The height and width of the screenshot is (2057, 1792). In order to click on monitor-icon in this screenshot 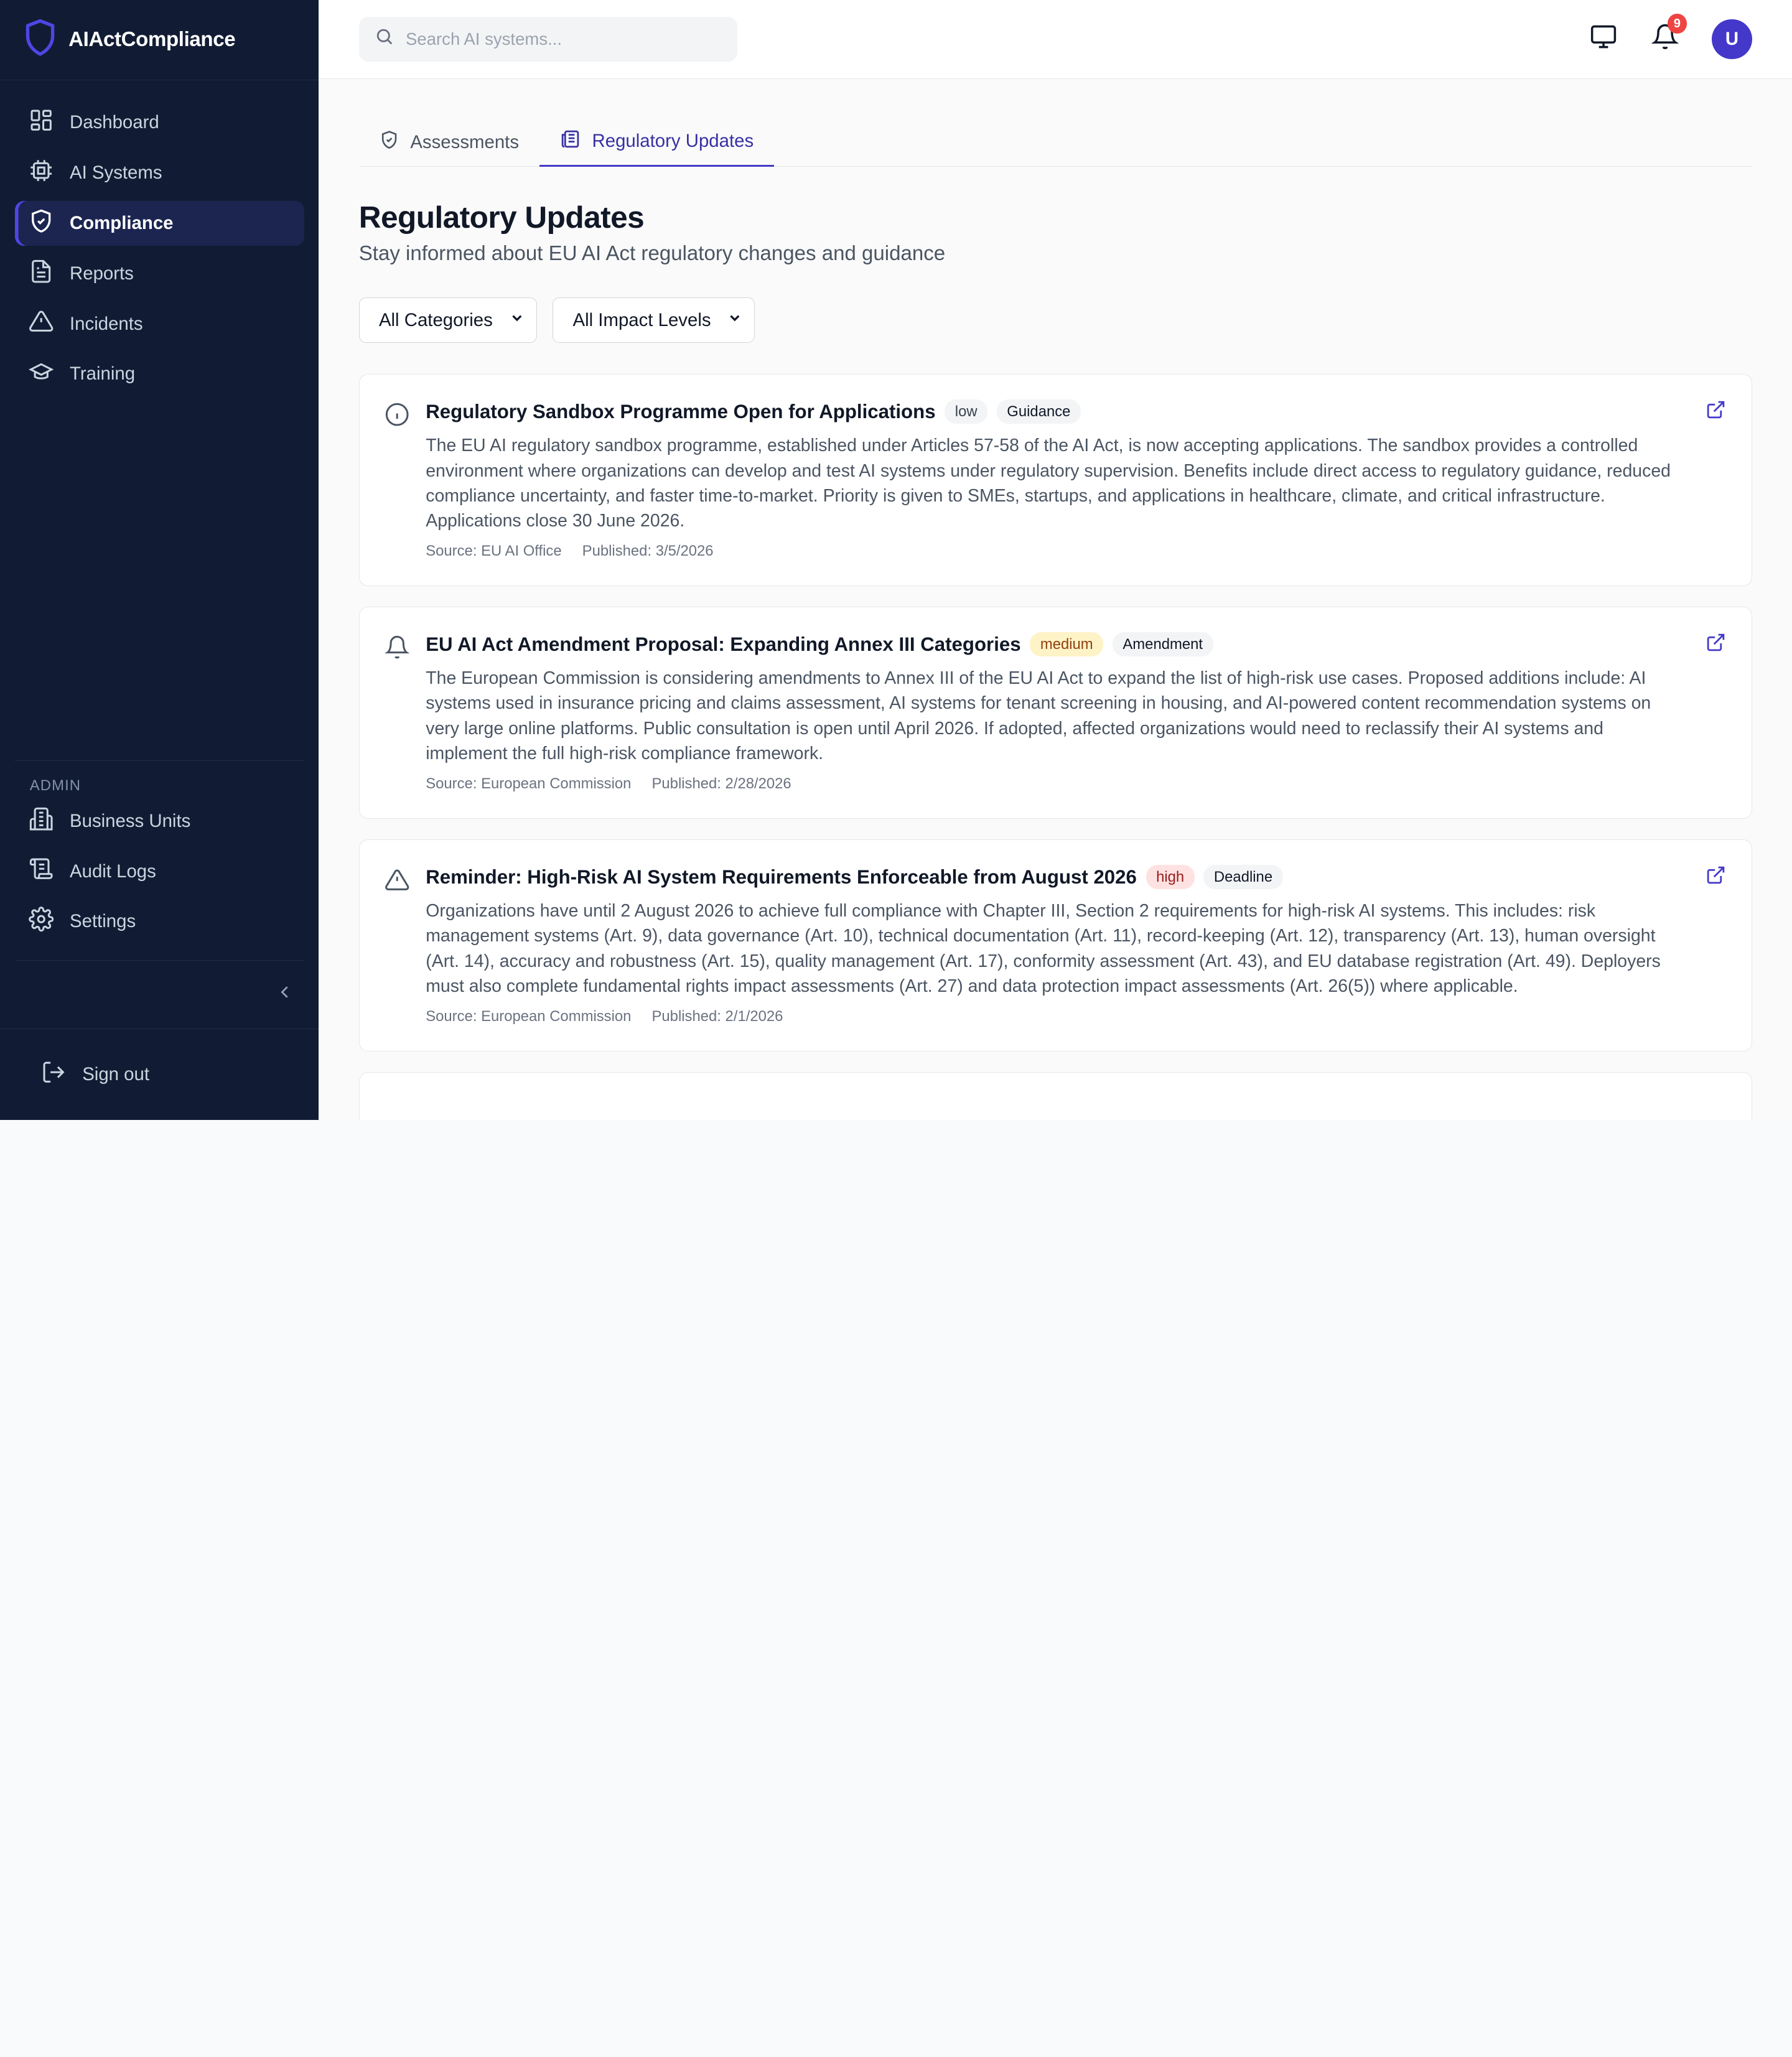, I will do `click(1603, 39)`.